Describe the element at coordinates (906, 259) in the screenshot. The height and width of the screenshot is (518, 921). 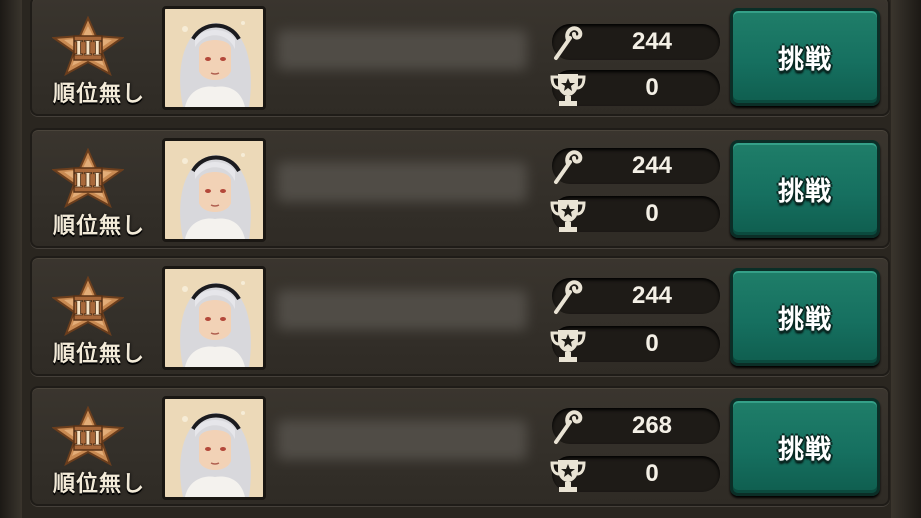
I see `right-frame` at that location.